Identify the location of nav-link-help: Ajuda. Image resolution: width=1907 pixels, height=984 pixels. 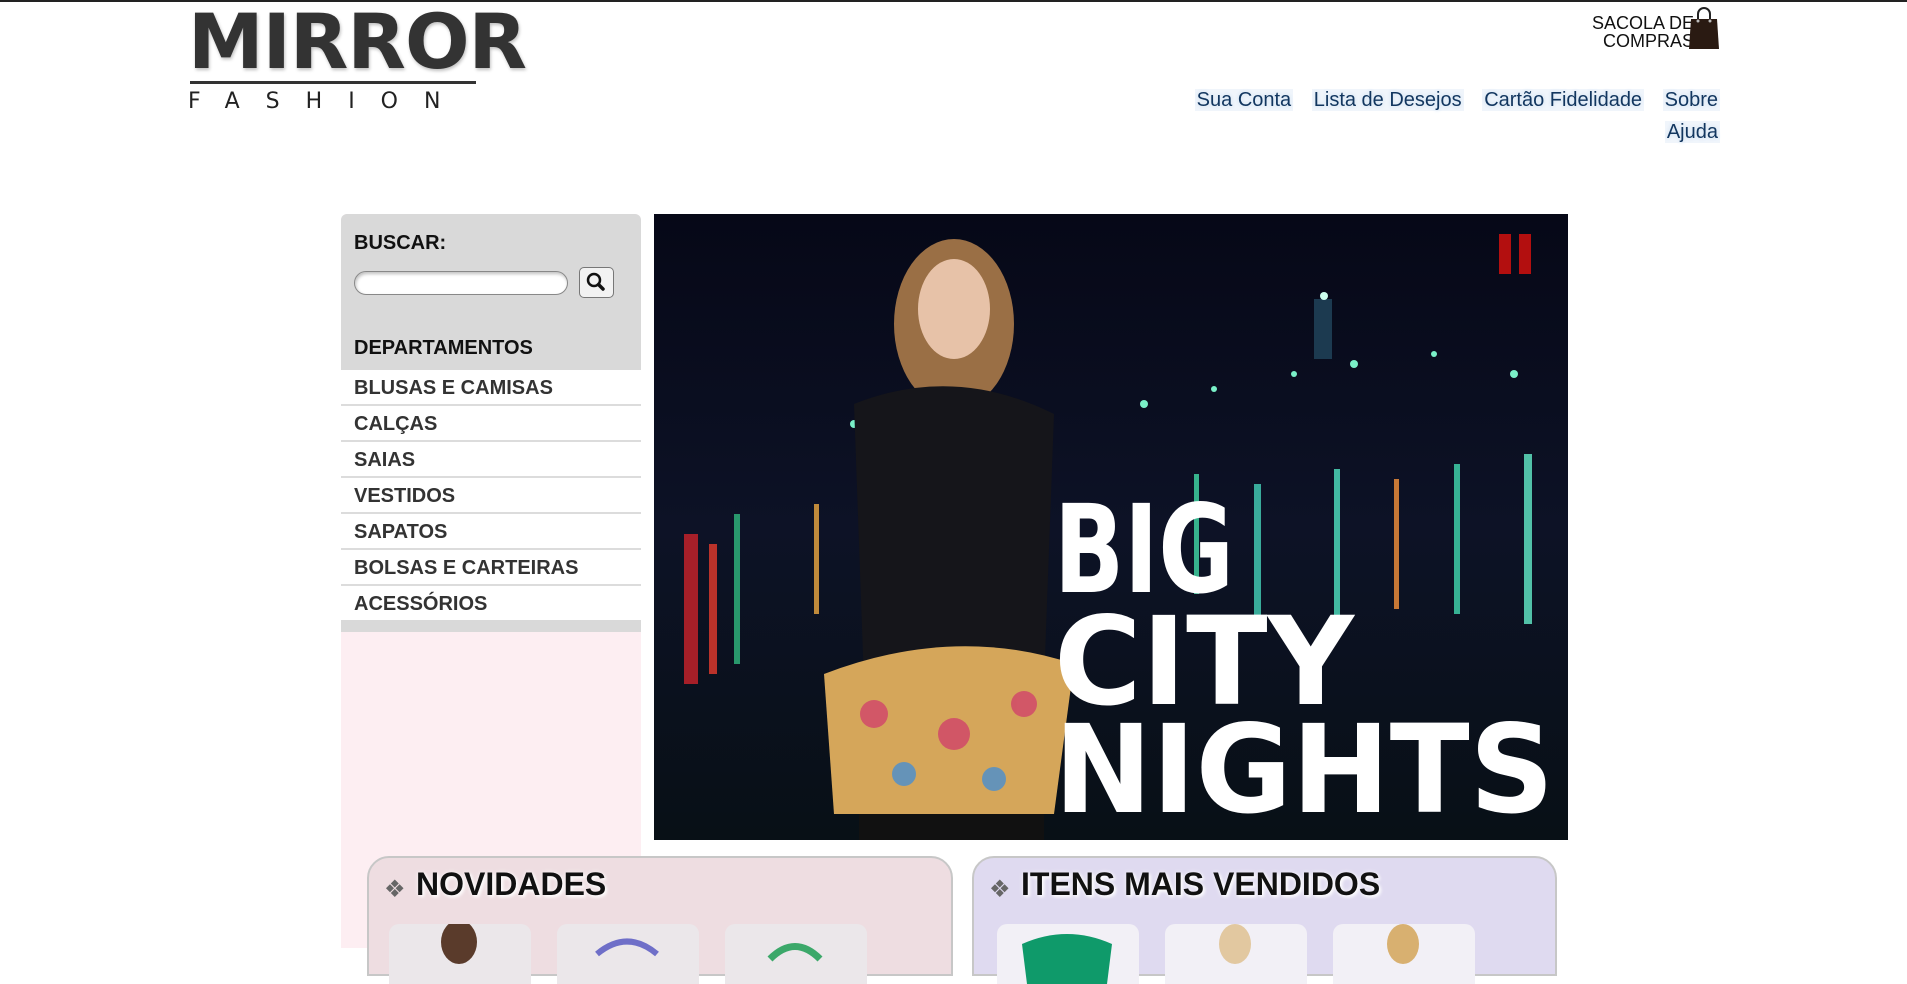
(1692, 132).